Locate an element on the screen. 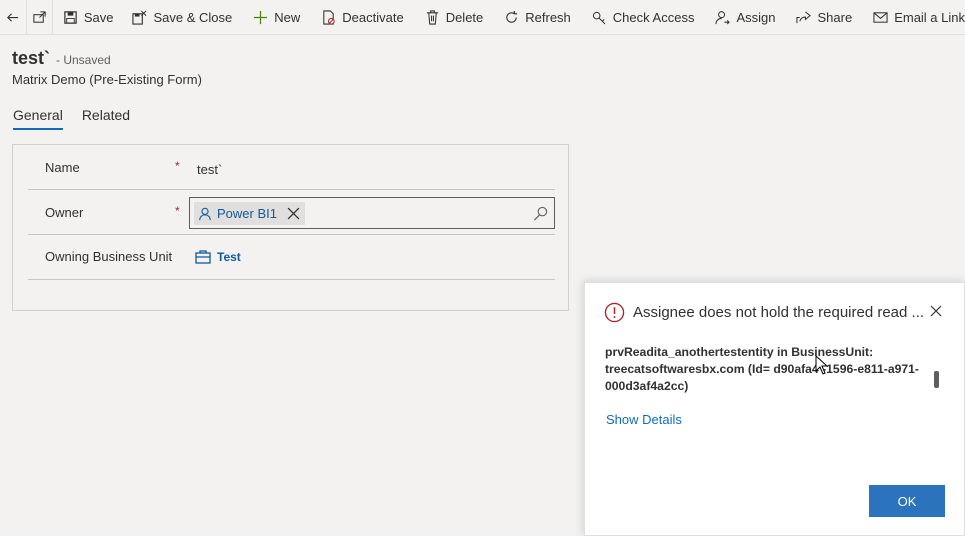 The height and width of the screenshot is (536, 965). owner-tag: Power BI1 is located at coordinates (249, 213).